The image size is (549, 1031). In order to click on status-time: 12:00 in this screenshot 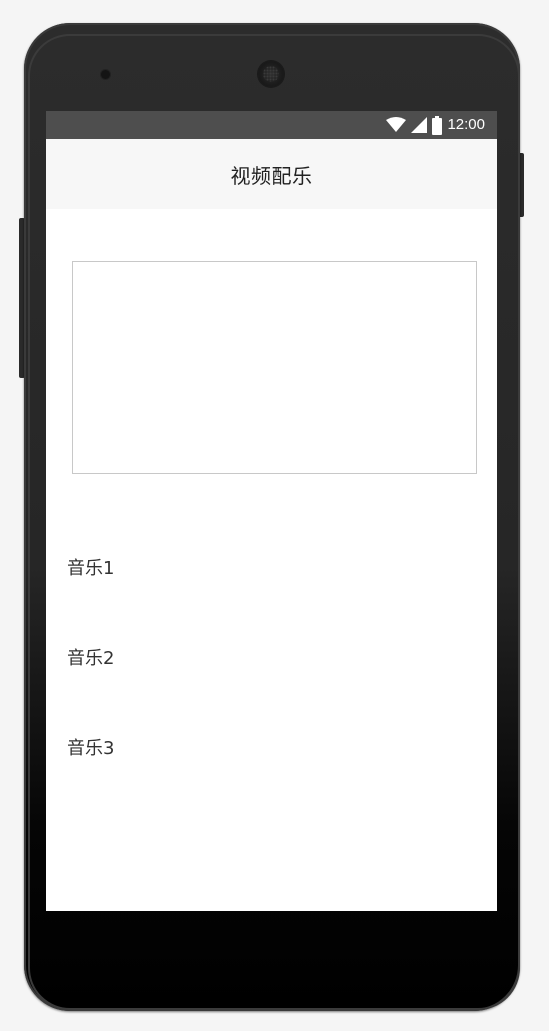, I will do `click(466, 124)`.